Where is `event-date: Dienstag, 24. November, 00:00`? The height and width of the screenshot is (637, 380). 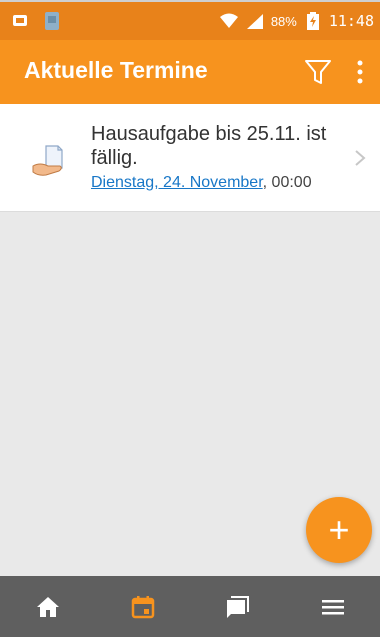 event-date: Dienstag, 24. November, 00:00 is located at coordinates (201, 183).